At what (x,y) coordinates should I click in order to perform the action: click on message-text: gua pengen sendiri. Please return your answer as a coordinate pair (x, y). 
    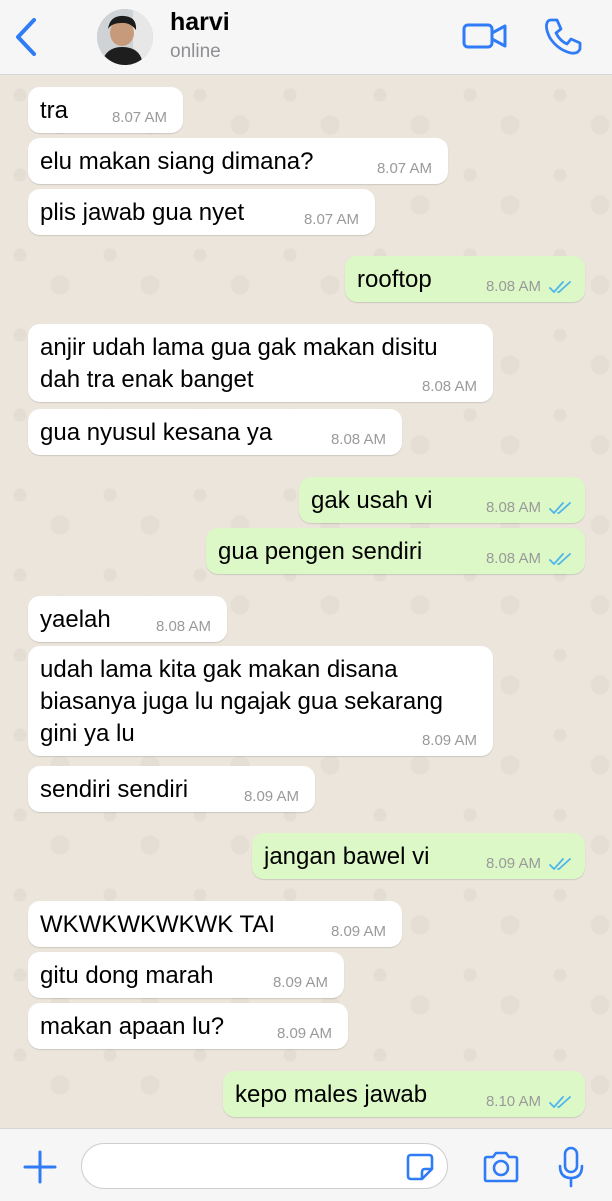
    Looking at the image, I should click on (320, 551).